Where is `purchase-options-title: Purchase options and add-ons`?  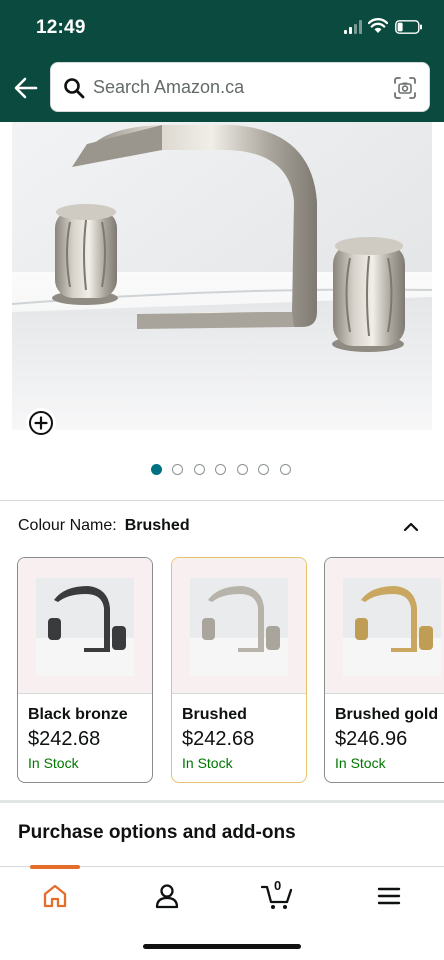 purchase-options-title: Purchase options and add-ons is located at coordinates (157, 833).